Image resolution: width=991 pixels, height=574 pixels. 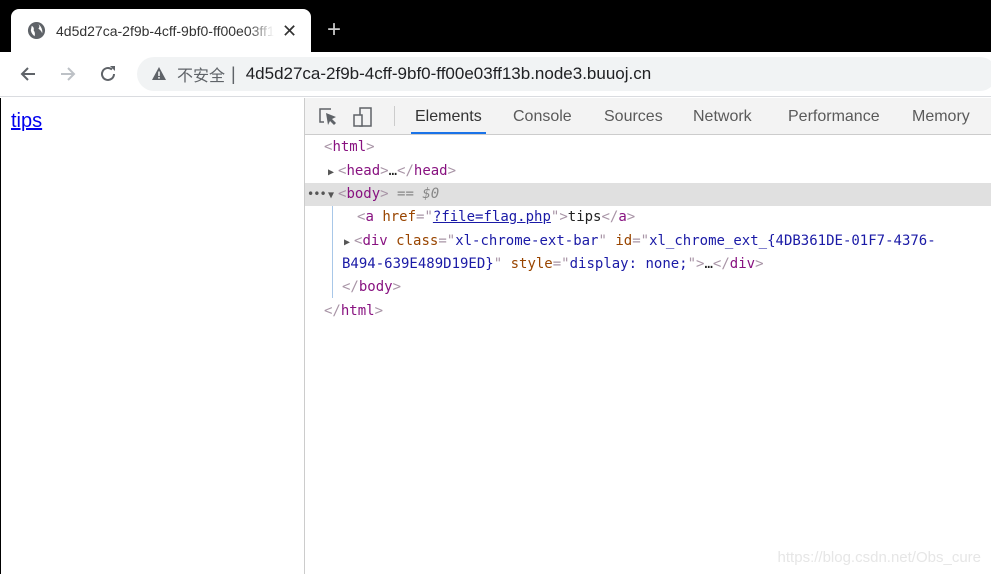 I want to click on reload-icon, so click(x=108, y=73).